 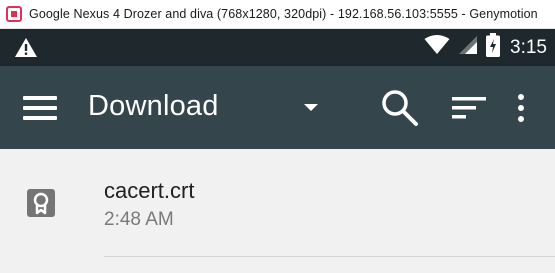 What do you see at coordinates (26, 50) in the screenshot?
I see `warning-icon` at bounding box center [26, 50].